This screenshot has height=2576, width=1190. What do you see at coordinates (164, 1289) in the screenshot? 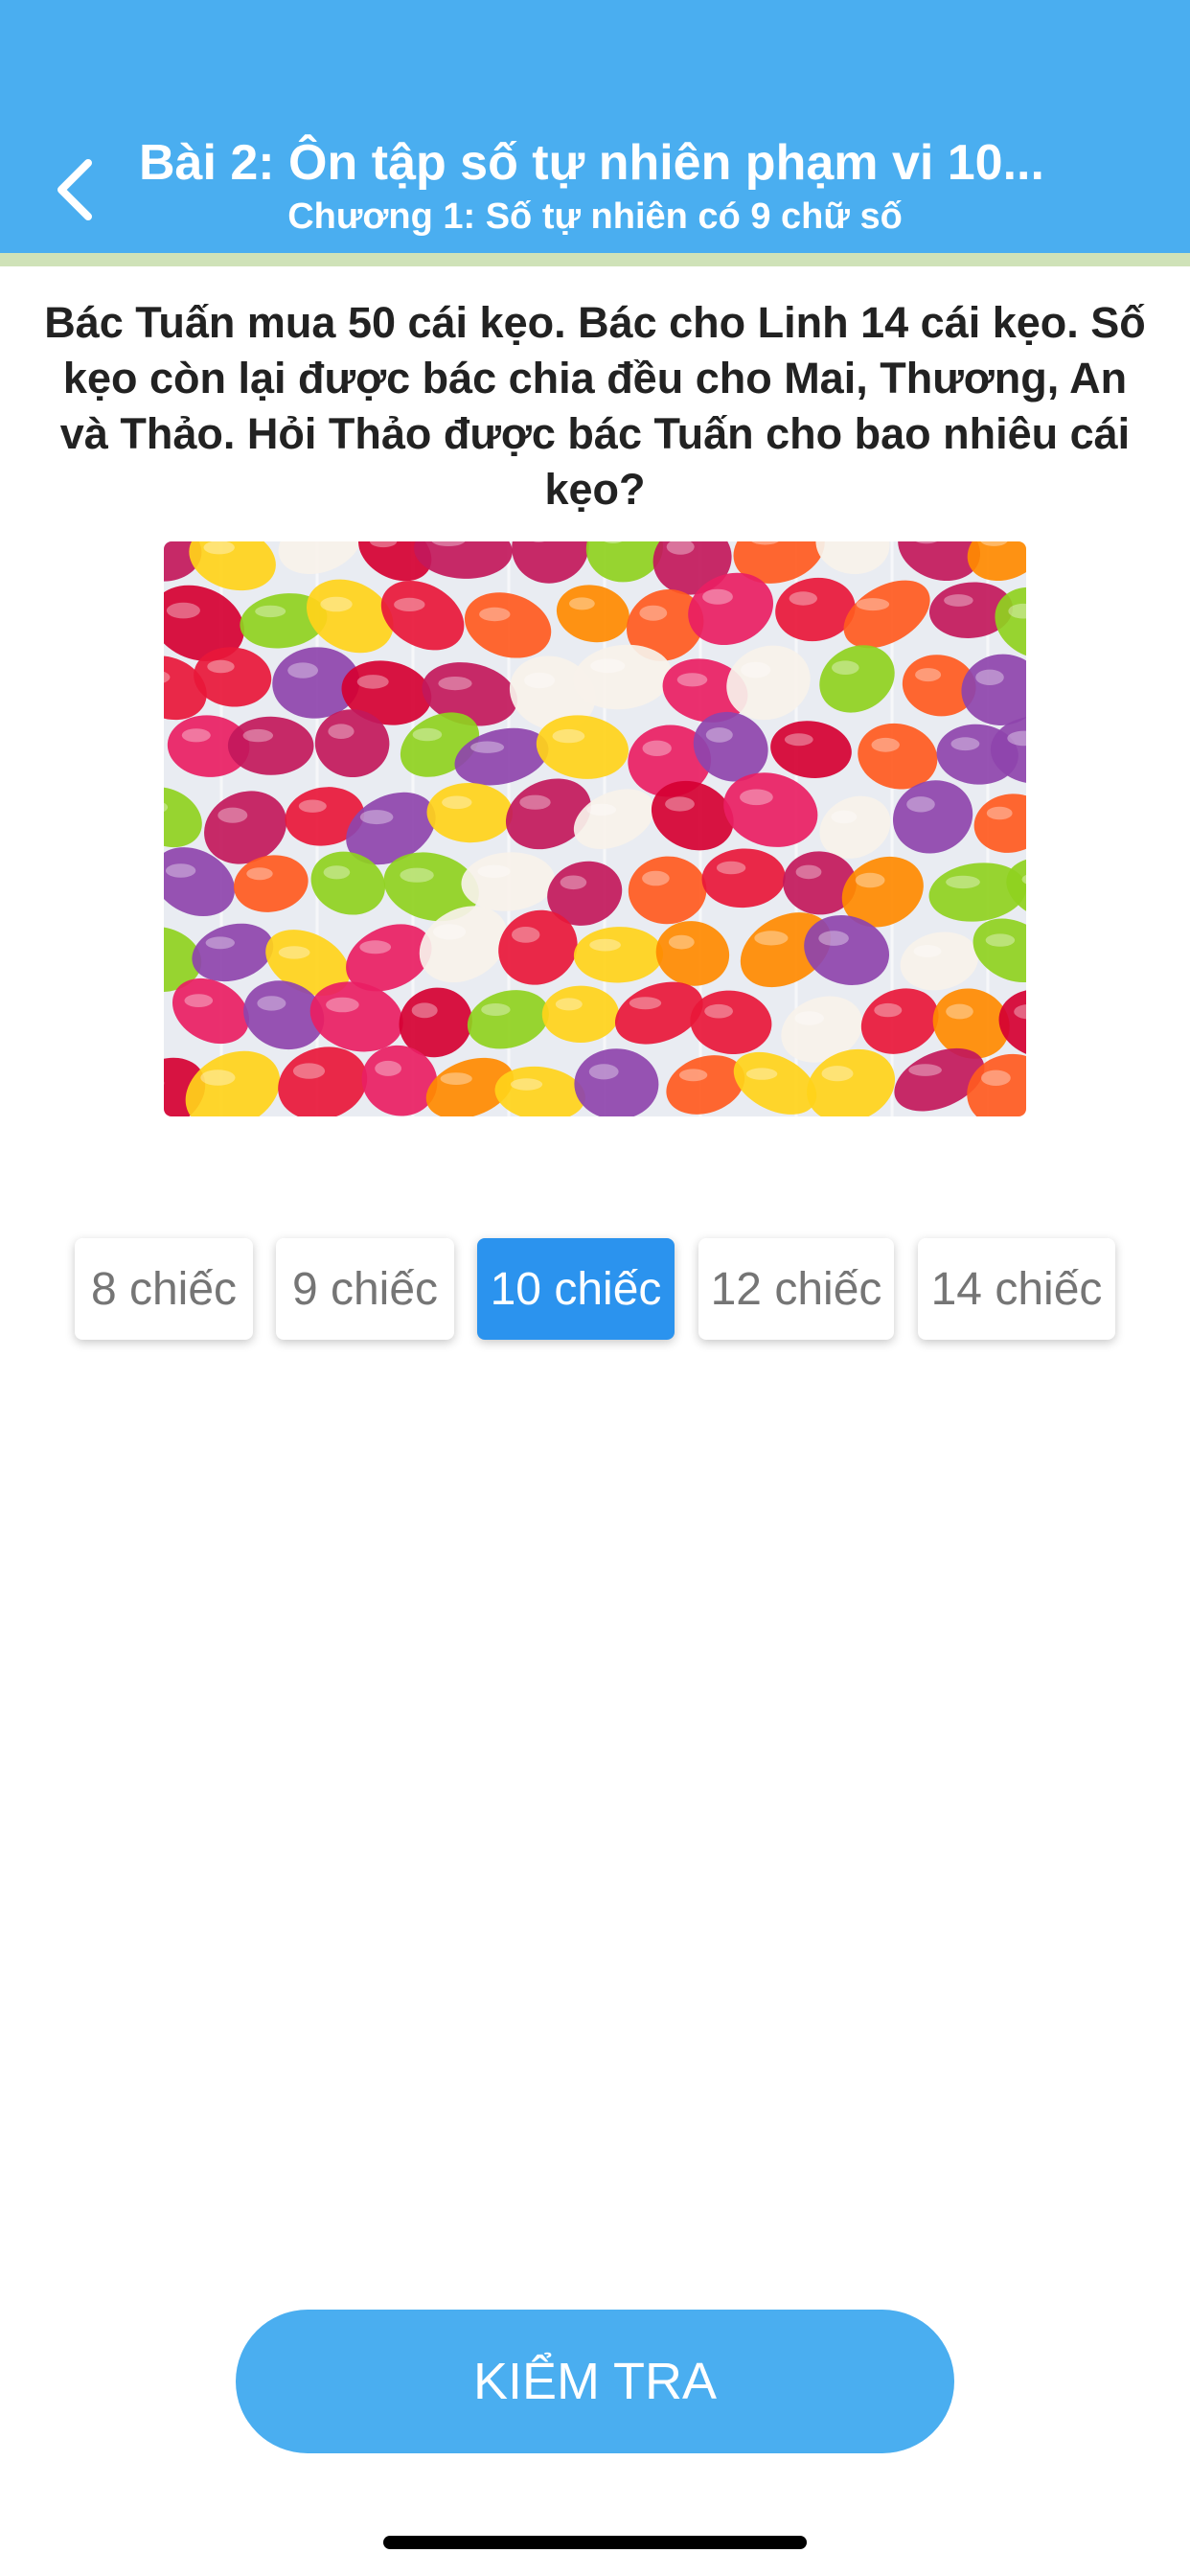
I see `option-8-chiec: 8 chiếc` at bounding box center [164, 1289].